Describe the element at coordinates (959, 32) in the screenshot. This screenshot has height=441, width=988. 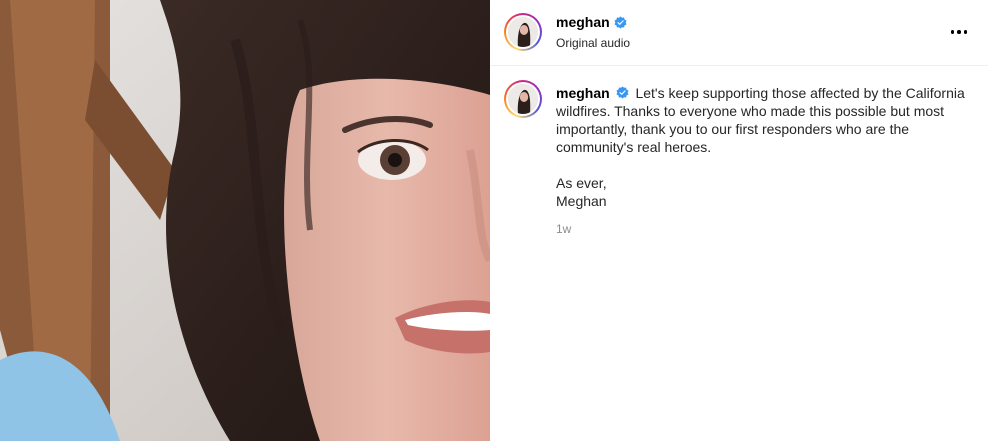
I see `more-options-button` at that location.